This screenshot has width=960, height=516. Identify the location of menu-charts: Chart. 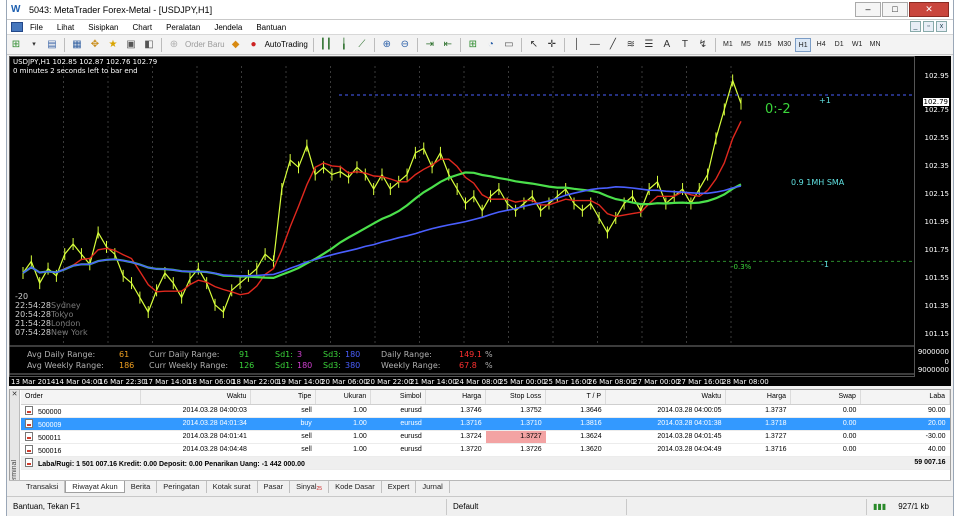
(143, 27).